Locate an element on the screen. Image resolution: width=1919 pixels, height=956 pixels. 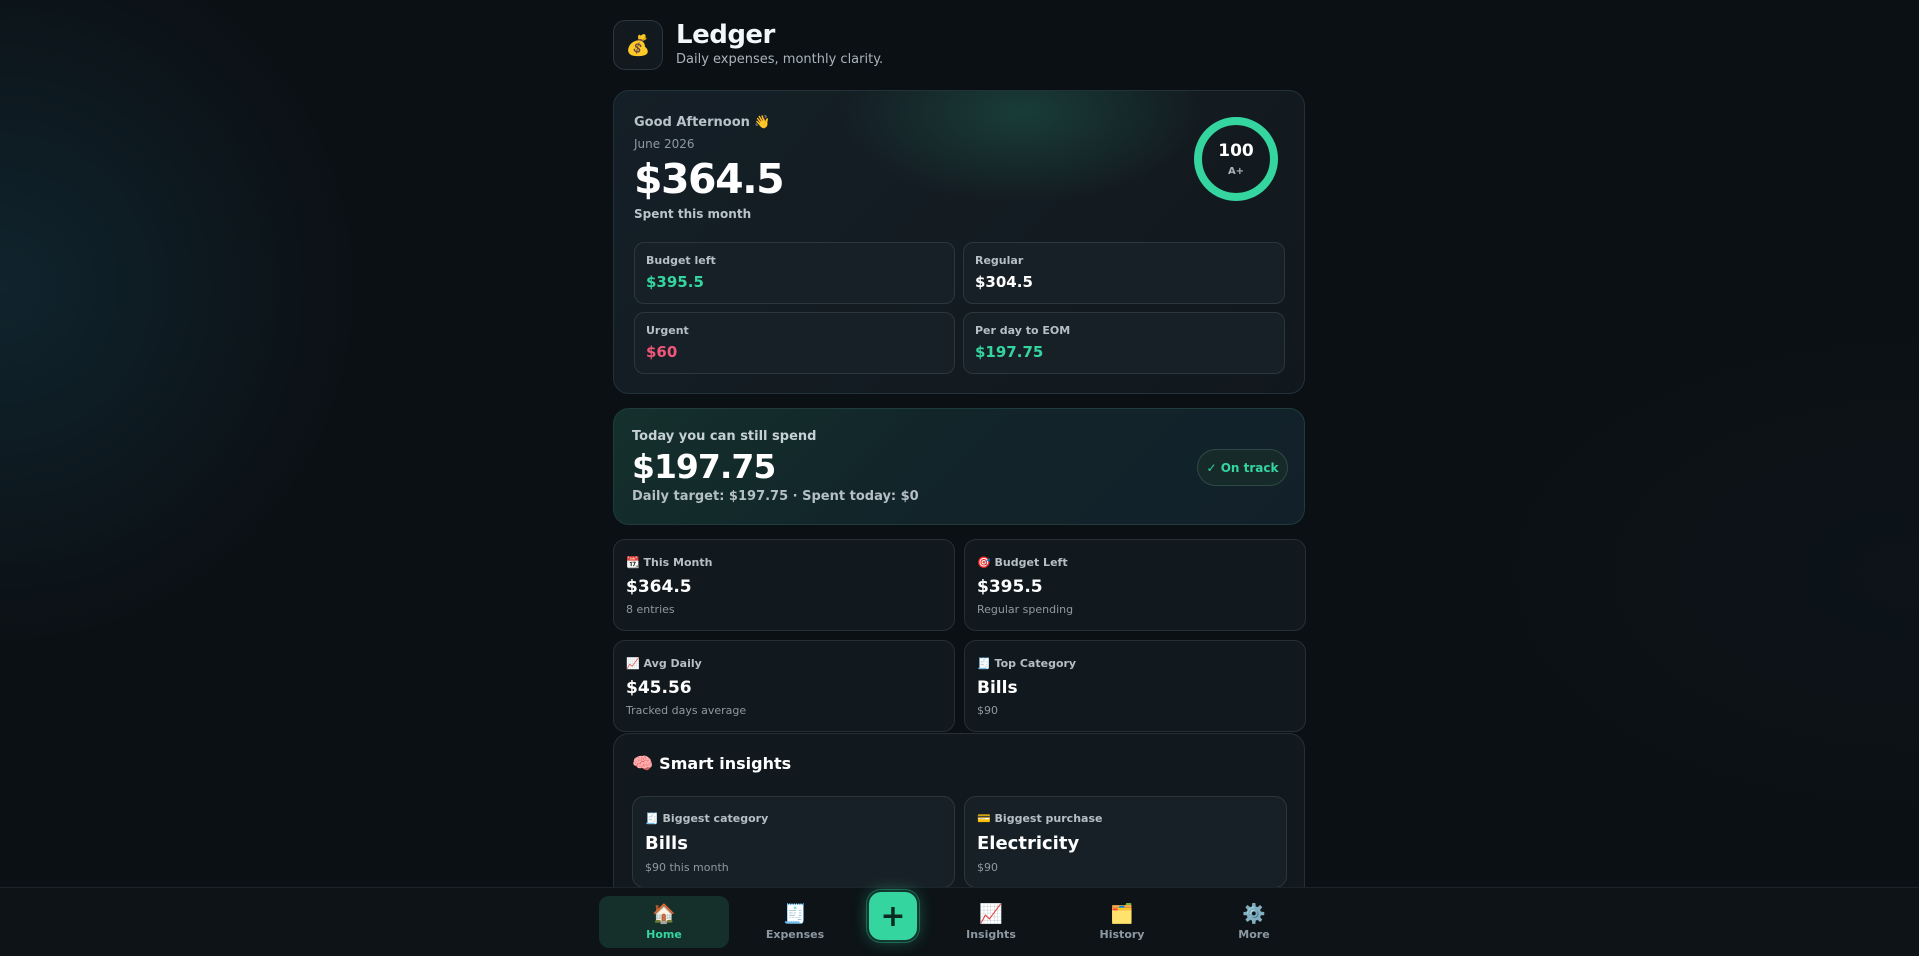
nav-label: Expenses is located at coordinates (795, 934).